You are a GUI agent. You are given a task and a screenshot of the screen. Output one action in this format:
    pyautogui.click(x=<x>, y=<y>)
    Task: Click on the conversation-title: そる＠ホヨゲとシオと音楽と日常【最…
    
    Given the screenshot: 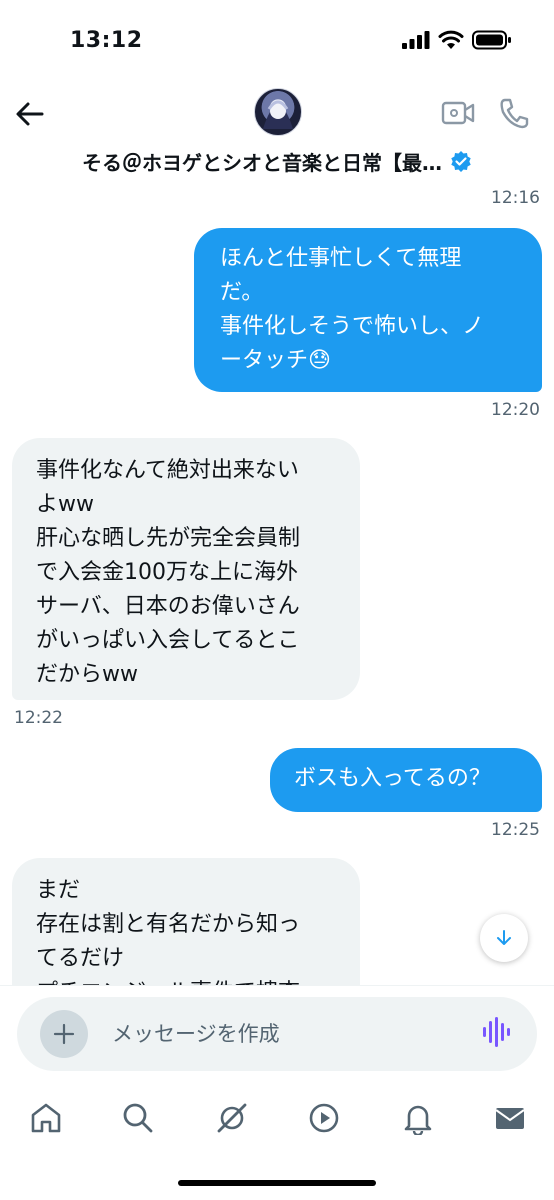 What is the action you would take?
    pyautogui.click(x=262, y=162)
    